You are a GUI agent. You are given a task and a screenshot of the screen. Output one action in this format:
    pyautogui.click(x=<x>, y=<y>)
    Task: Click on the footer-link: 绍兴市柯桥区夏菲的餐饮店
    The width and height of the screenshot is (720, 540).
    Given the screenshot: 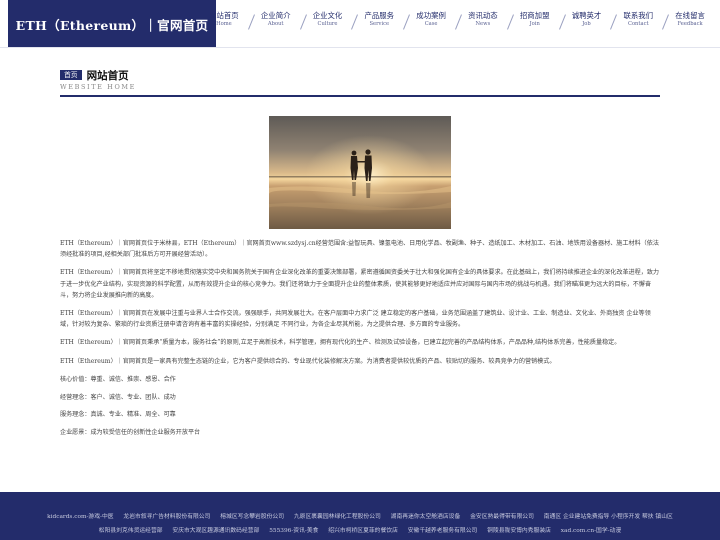 What is the action you would take?
    pyautogui.click(x=363, y=531)
    